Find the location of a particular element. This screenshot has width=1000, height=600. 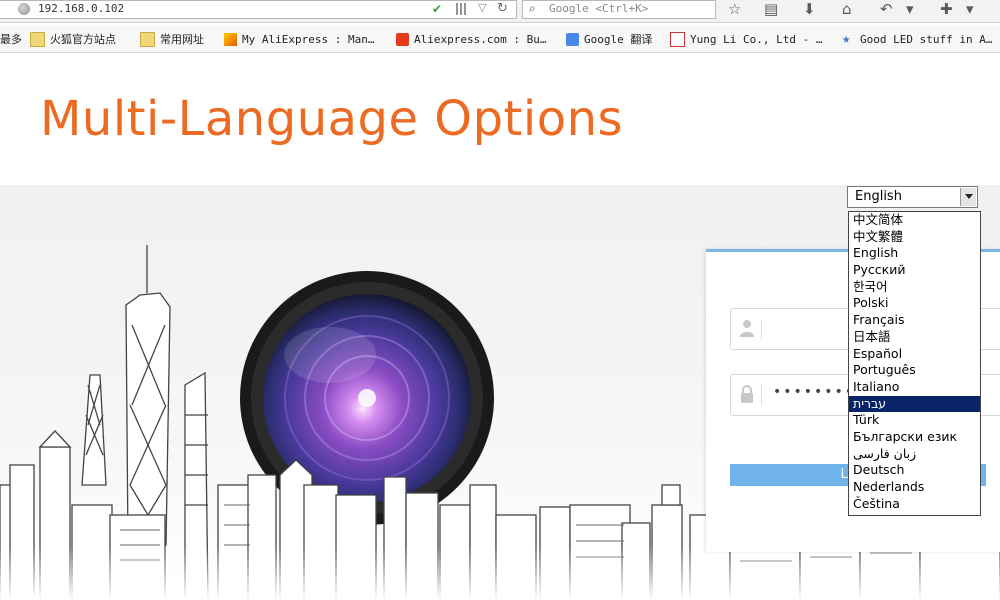

language-option: 中文简体 is located at coordinates (914, 220).